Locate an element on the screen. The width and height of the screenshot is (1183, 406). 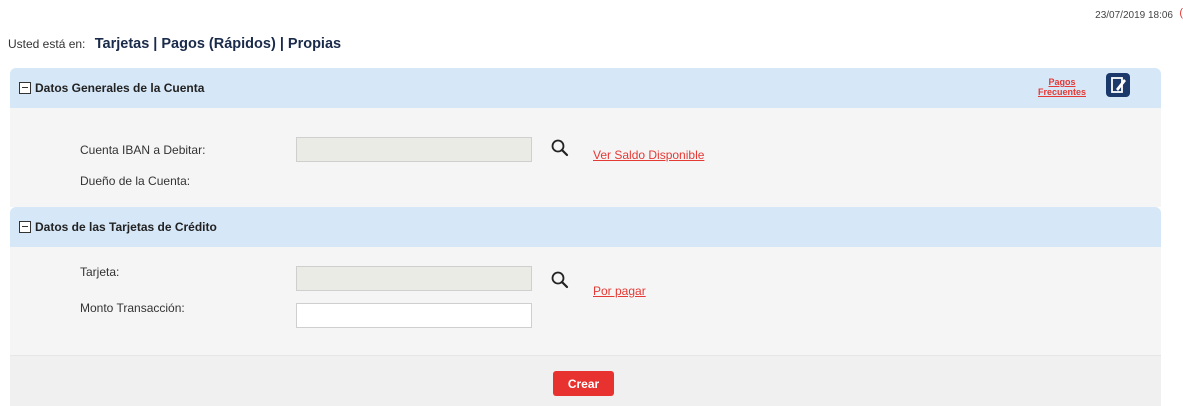
pagos-frecuentes-link: Pagos Frecuentes is located at coordinates (1062, 87).